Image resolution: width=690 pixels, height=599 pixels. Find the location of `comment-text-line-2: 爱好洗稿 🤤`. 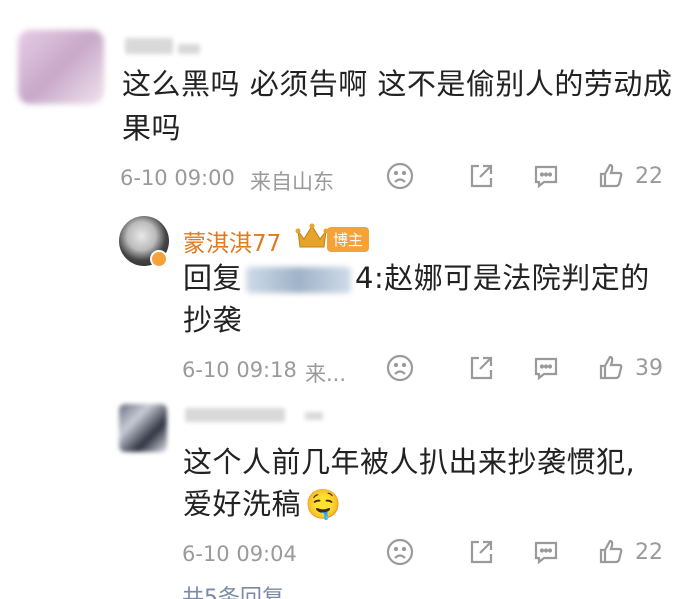

comment-text-line-2: 爱好洗稿 🤤 is located at coordinates (262, 504).